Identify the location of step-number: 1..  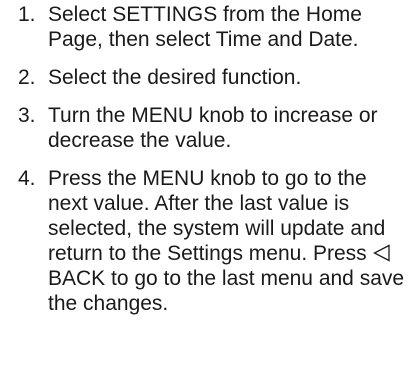
(27, 14).